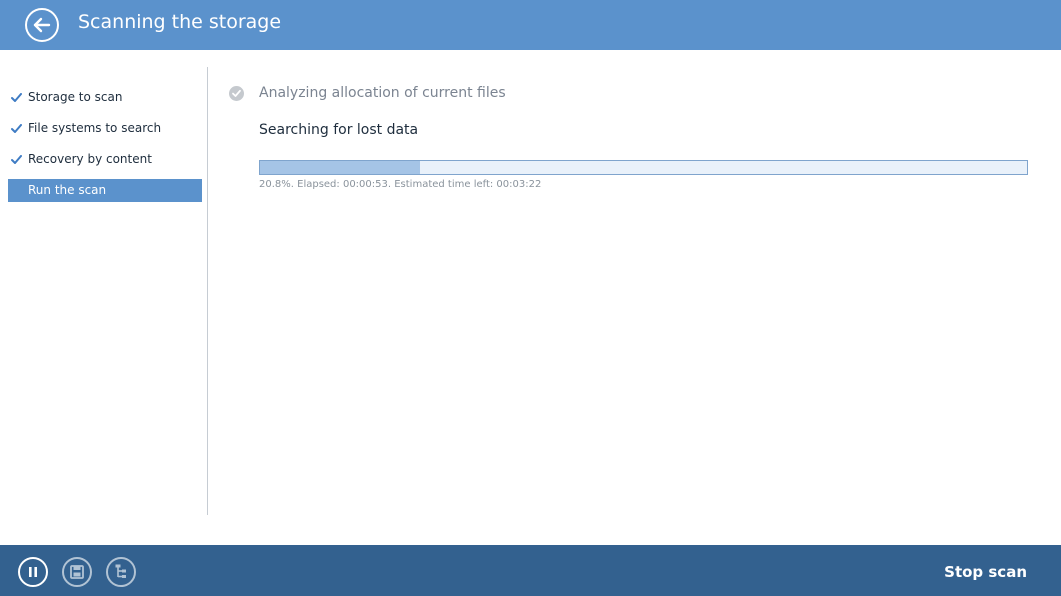 The height and width of the screenshot is (596, 1061). I want to click on page-title: Scanning the storage, so click(180, 22).